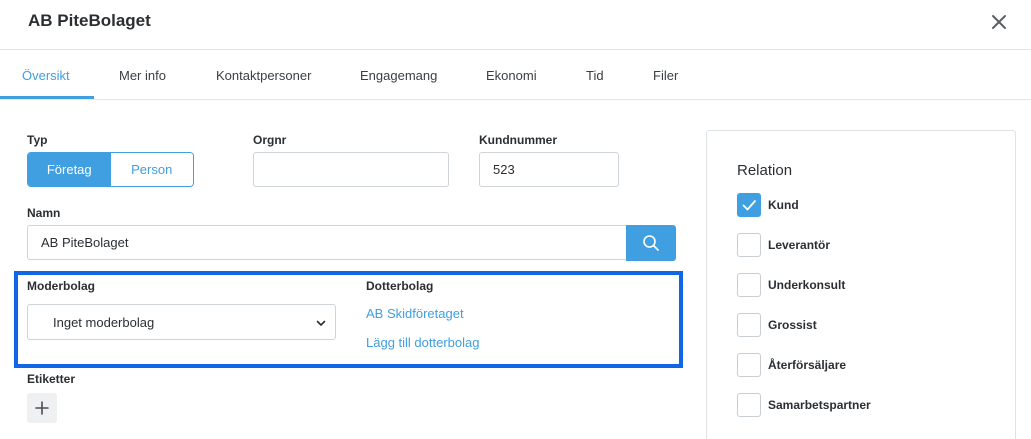 This screenshot has height=439, width=1031. I want to click on search-icon, so click(651, 243).